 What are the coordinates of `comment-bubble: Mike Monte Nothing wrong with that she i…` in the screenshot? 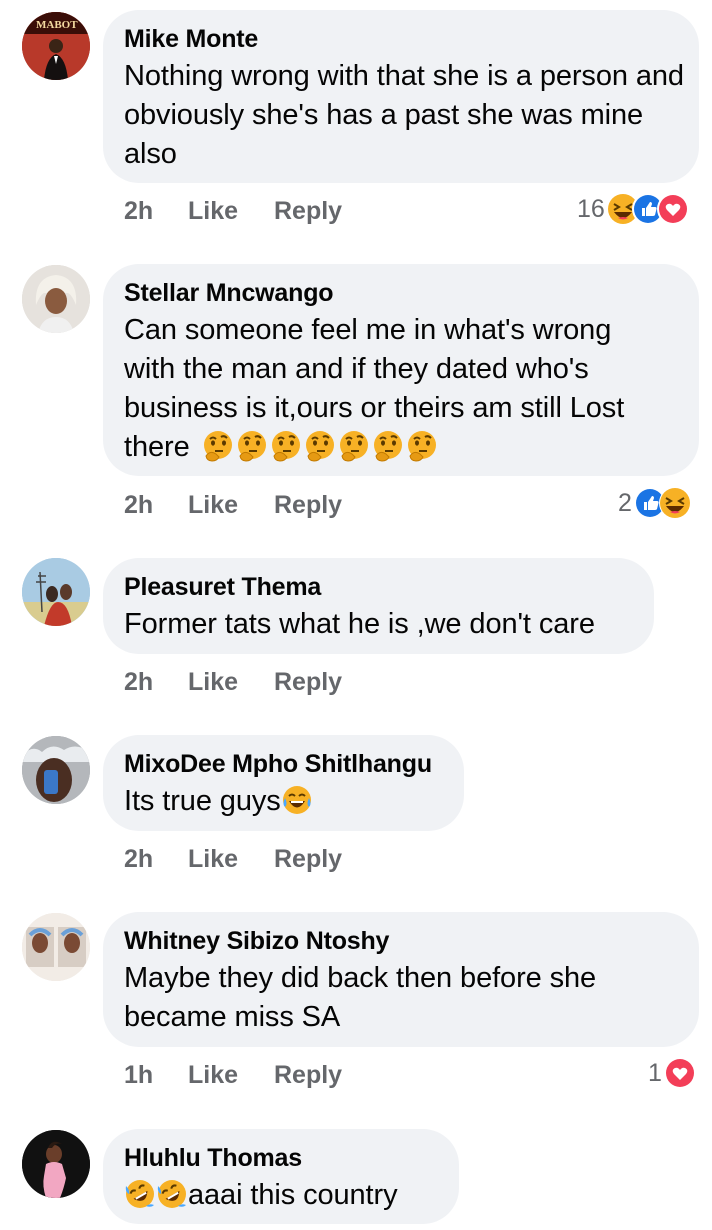 It's located at (401, 96).